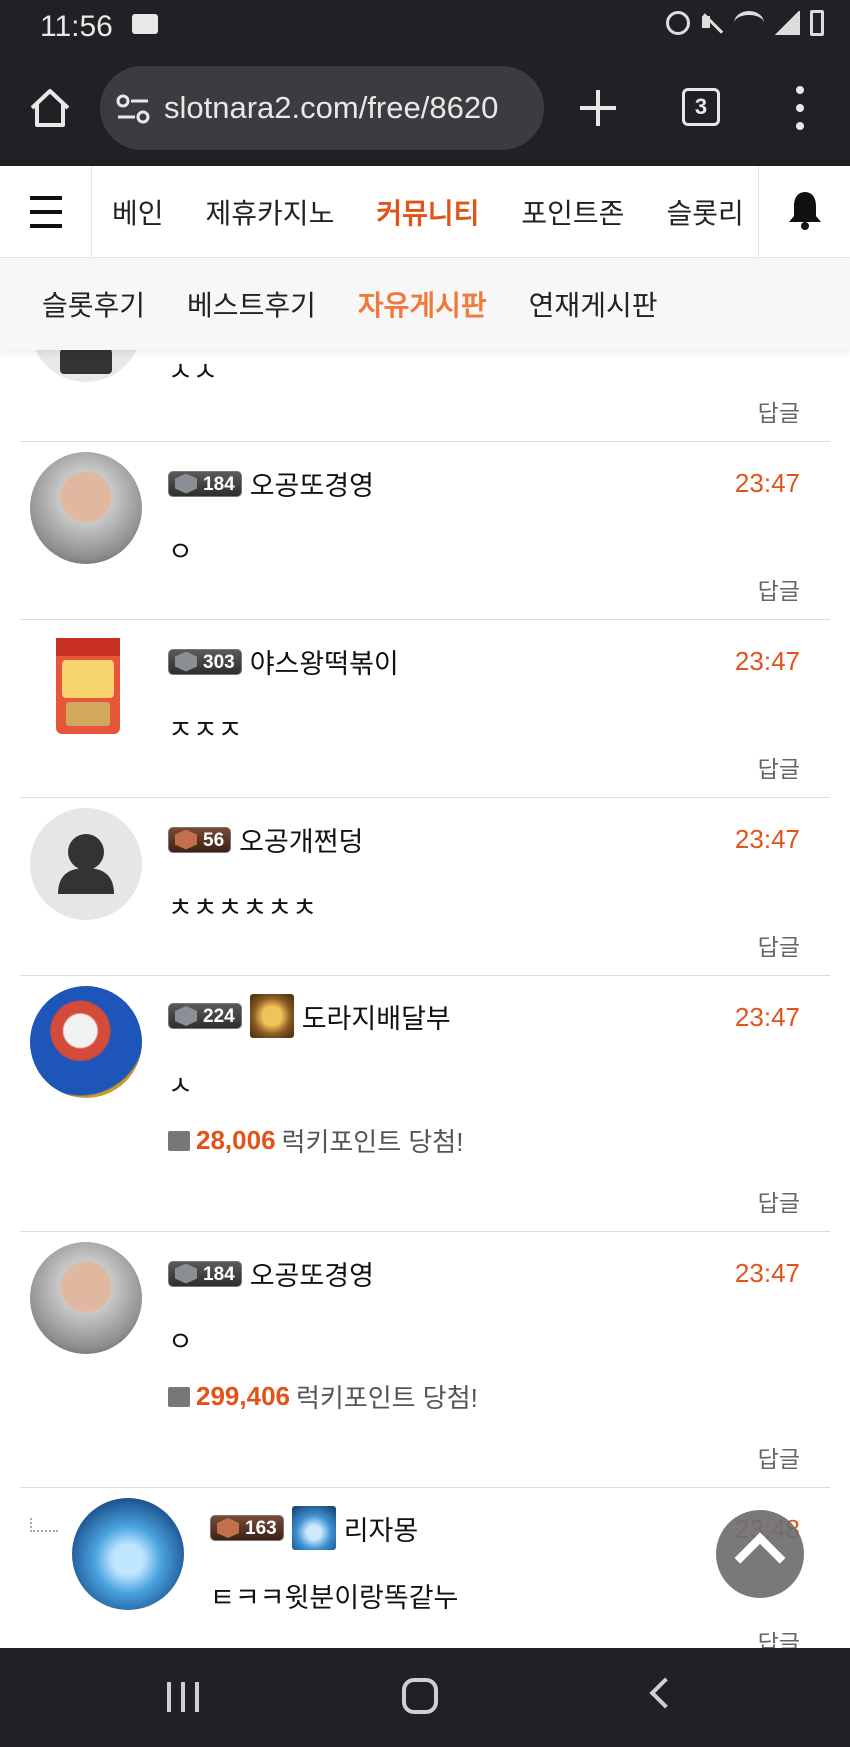 The height and width of the screenshot is (1747, 850). I want to click on recent-apps-icon, so click(183, 1697).